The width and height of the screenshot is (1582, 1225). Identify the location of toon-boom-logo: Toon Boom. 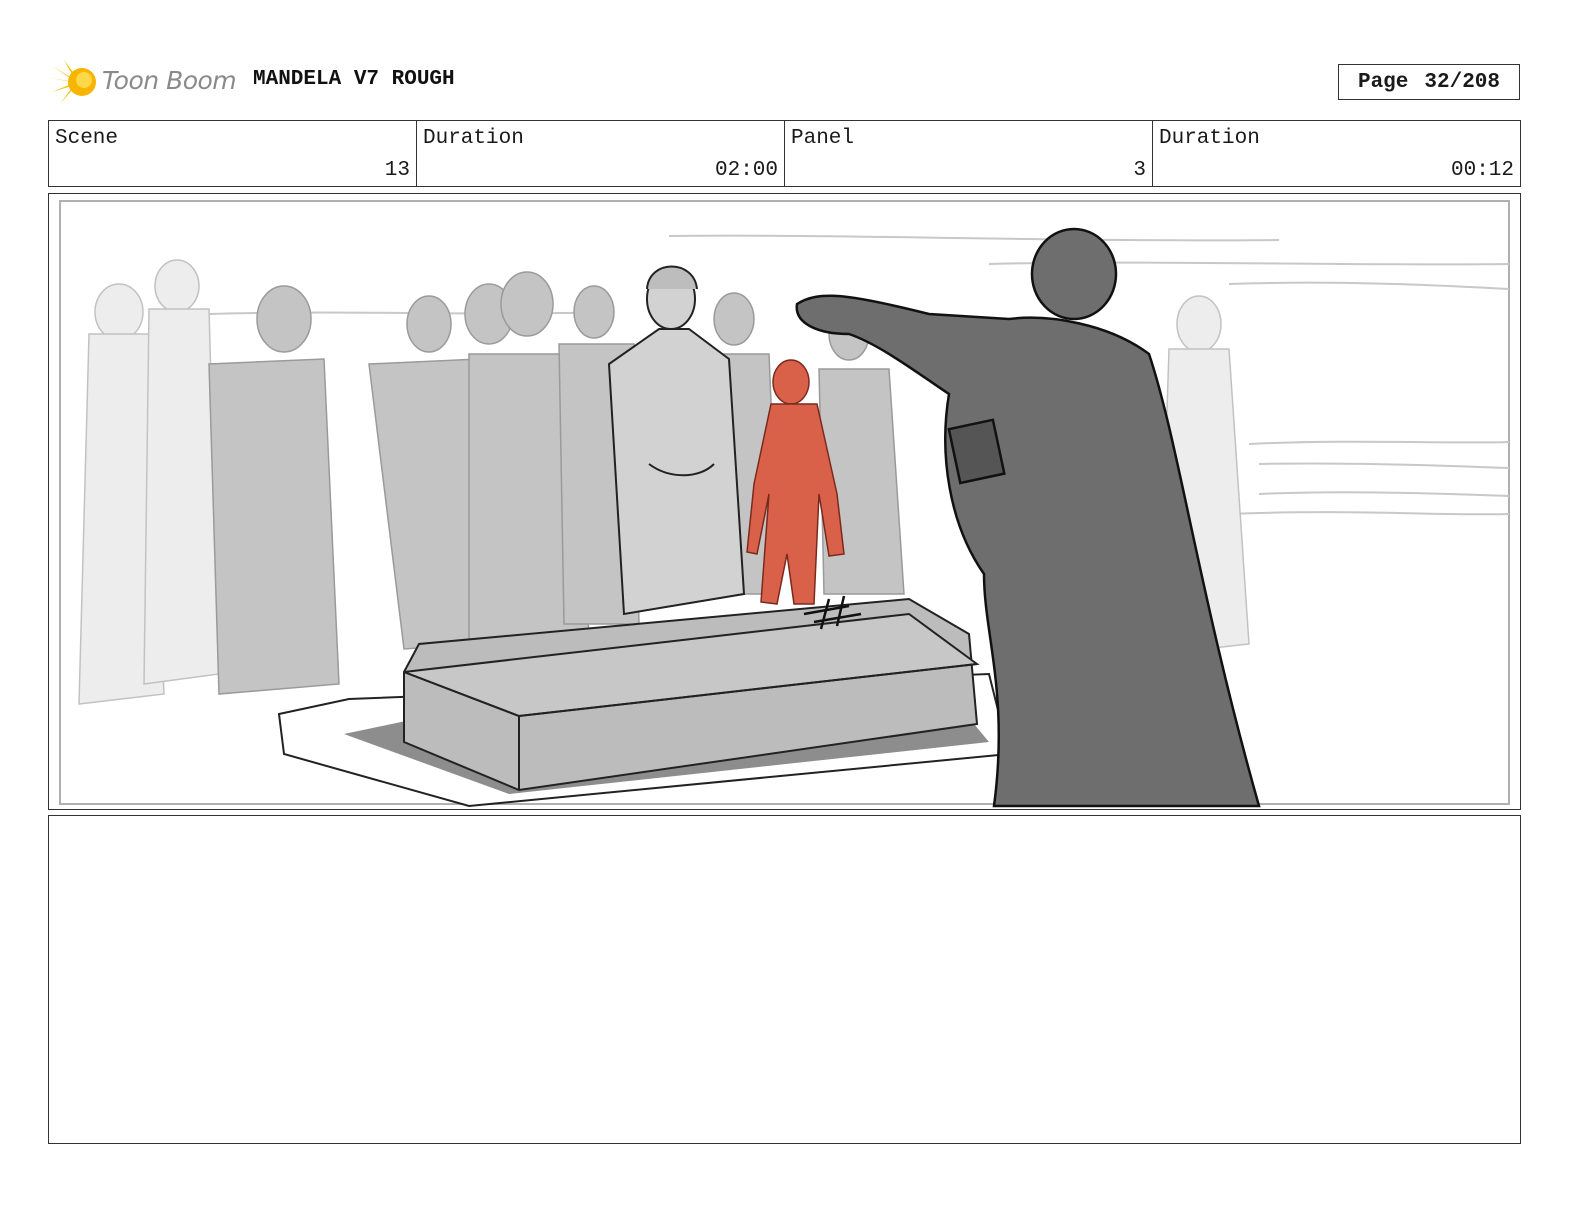
(145, 82).